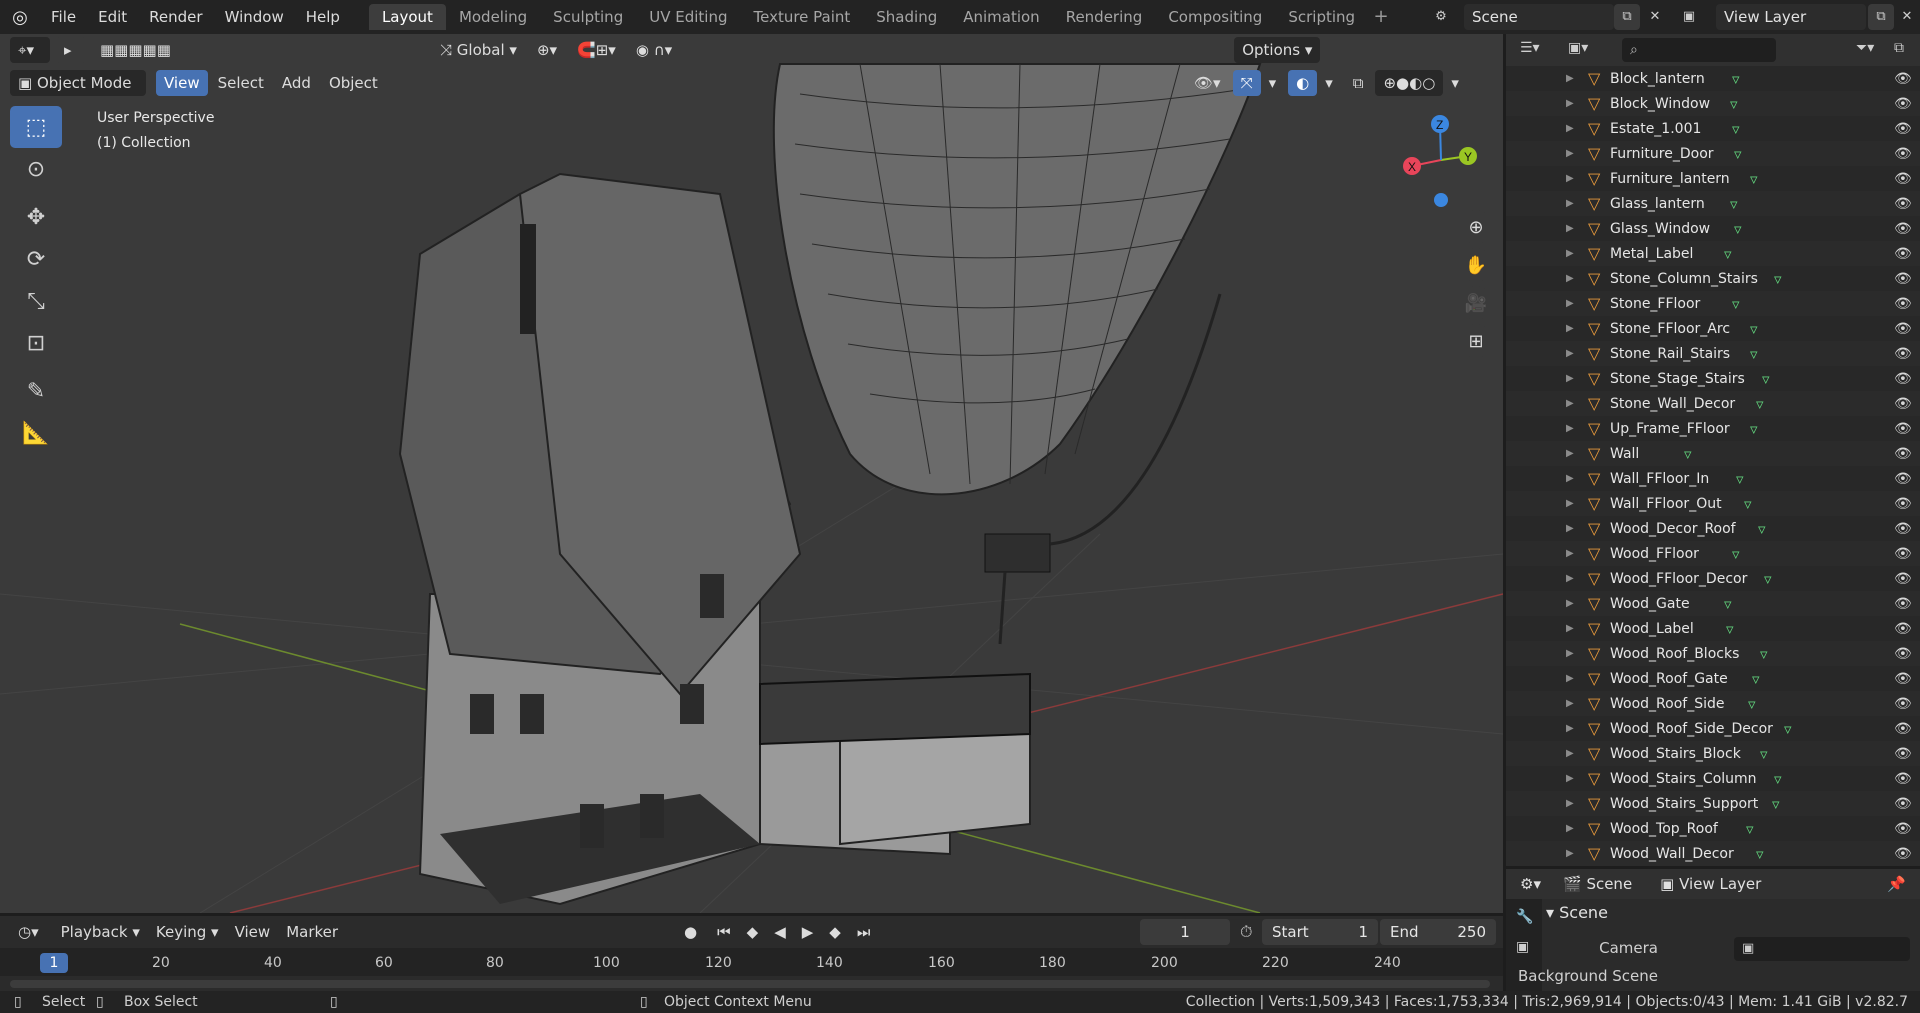 The image size is (1920, 1013). Describe the element at coordinates (1673, 529) in the screenshot. I see `outliner-item-name: Wood_Decor_Roof` at that location.